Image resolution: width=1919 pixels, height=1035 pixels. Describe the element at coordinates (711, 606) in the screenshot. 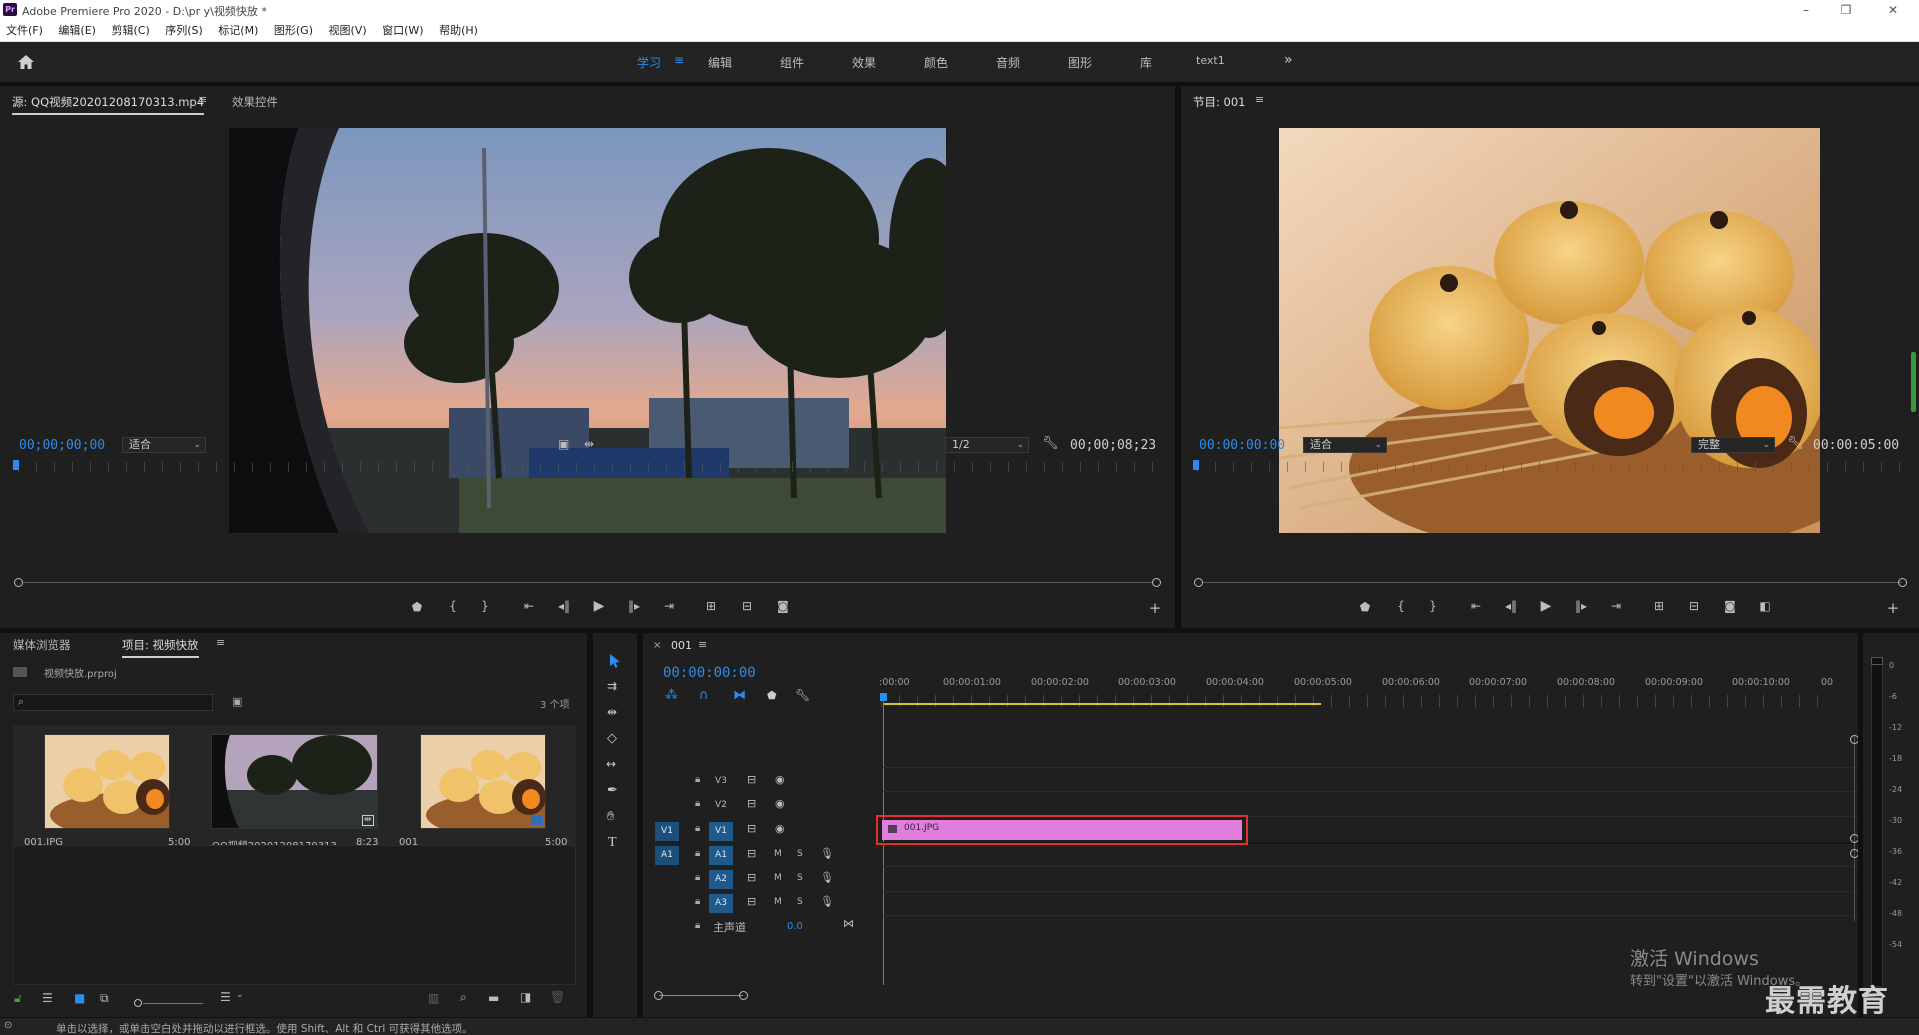

I see `insert-icon: ⊞` at that location.